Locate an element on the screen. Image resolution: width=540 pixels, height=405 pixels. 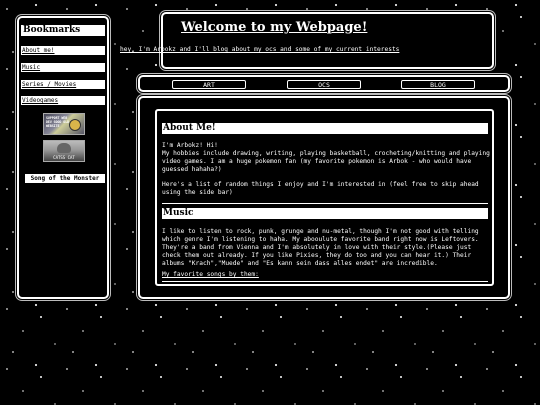
about-heading: About Me! is located at coordinates (325, 128).